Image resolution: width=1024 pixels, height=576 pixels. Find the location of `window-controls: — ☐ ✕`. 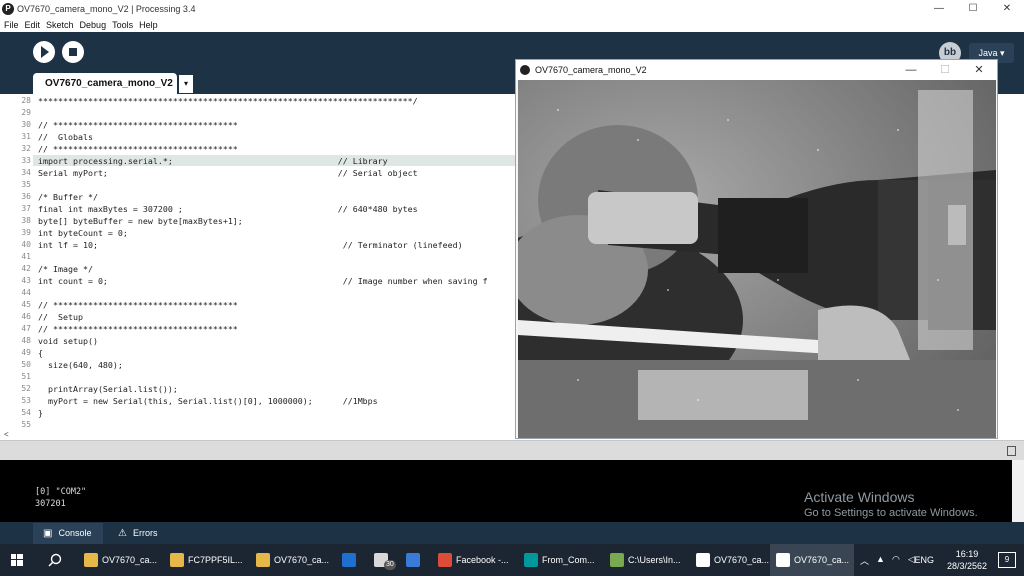

window-controls: — ☐ ✕ is located at coordinates (973, 8).